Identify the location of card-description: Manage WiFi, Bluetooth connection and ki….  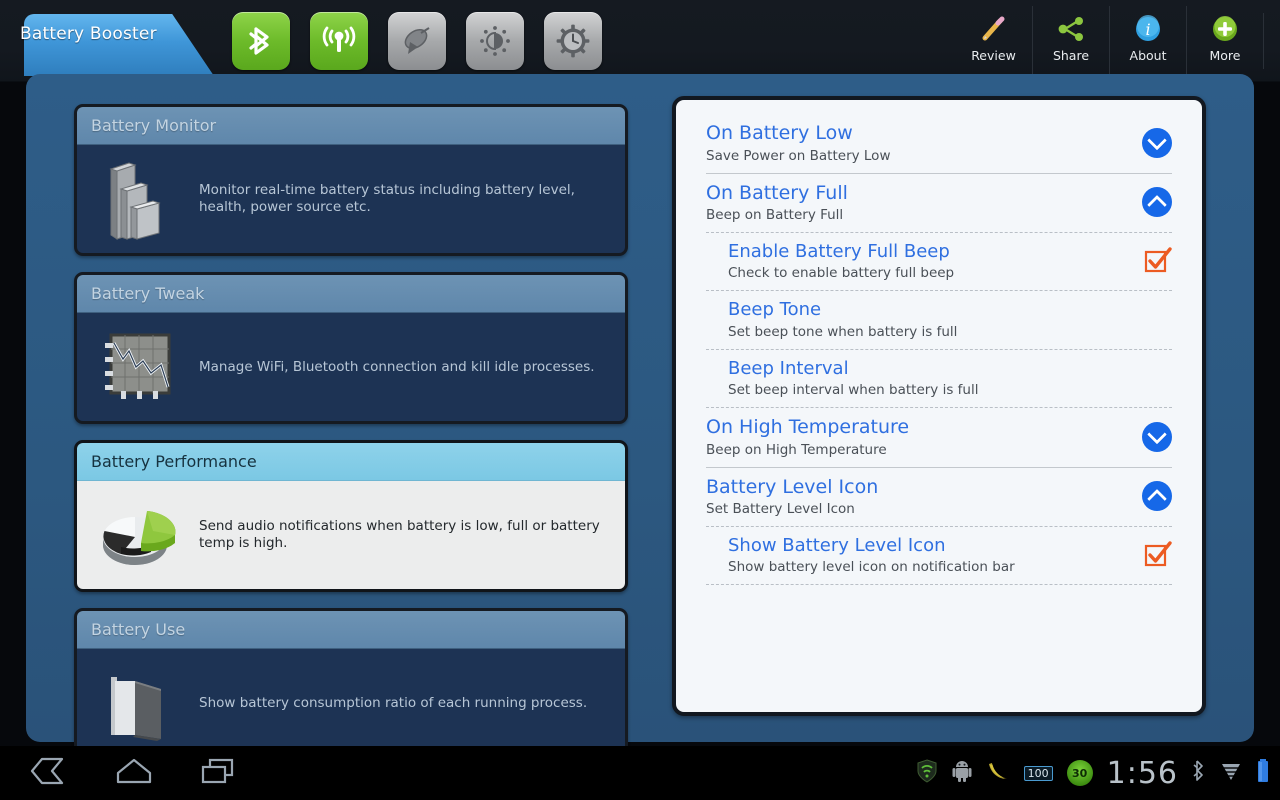
(397, 366).